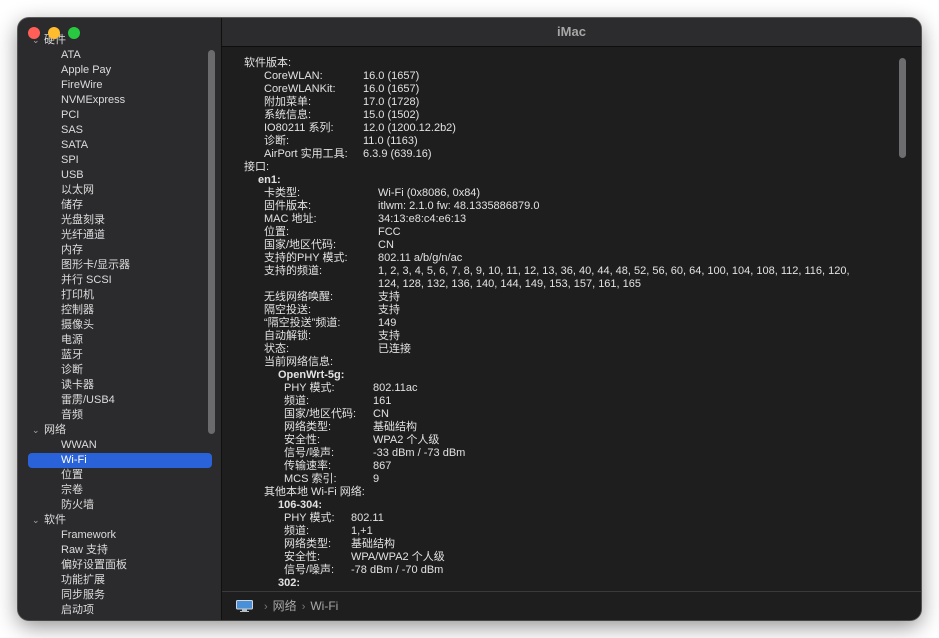  Describe the element at coordinates (34, 33) in the screenshot. I see `close-button` at that location.